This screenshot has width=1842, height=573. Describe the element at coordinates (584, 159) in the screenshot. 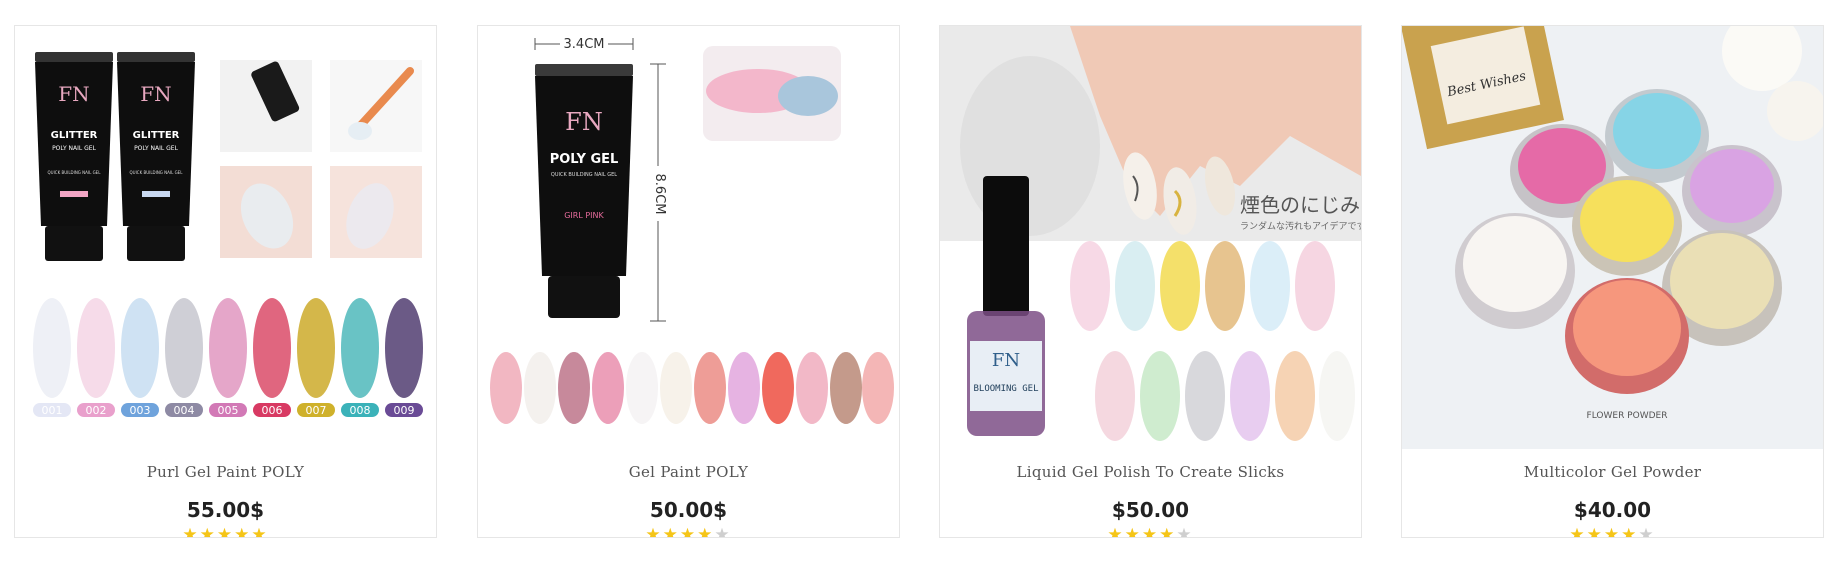

I see `svg-text: POLY GEL` at that location.